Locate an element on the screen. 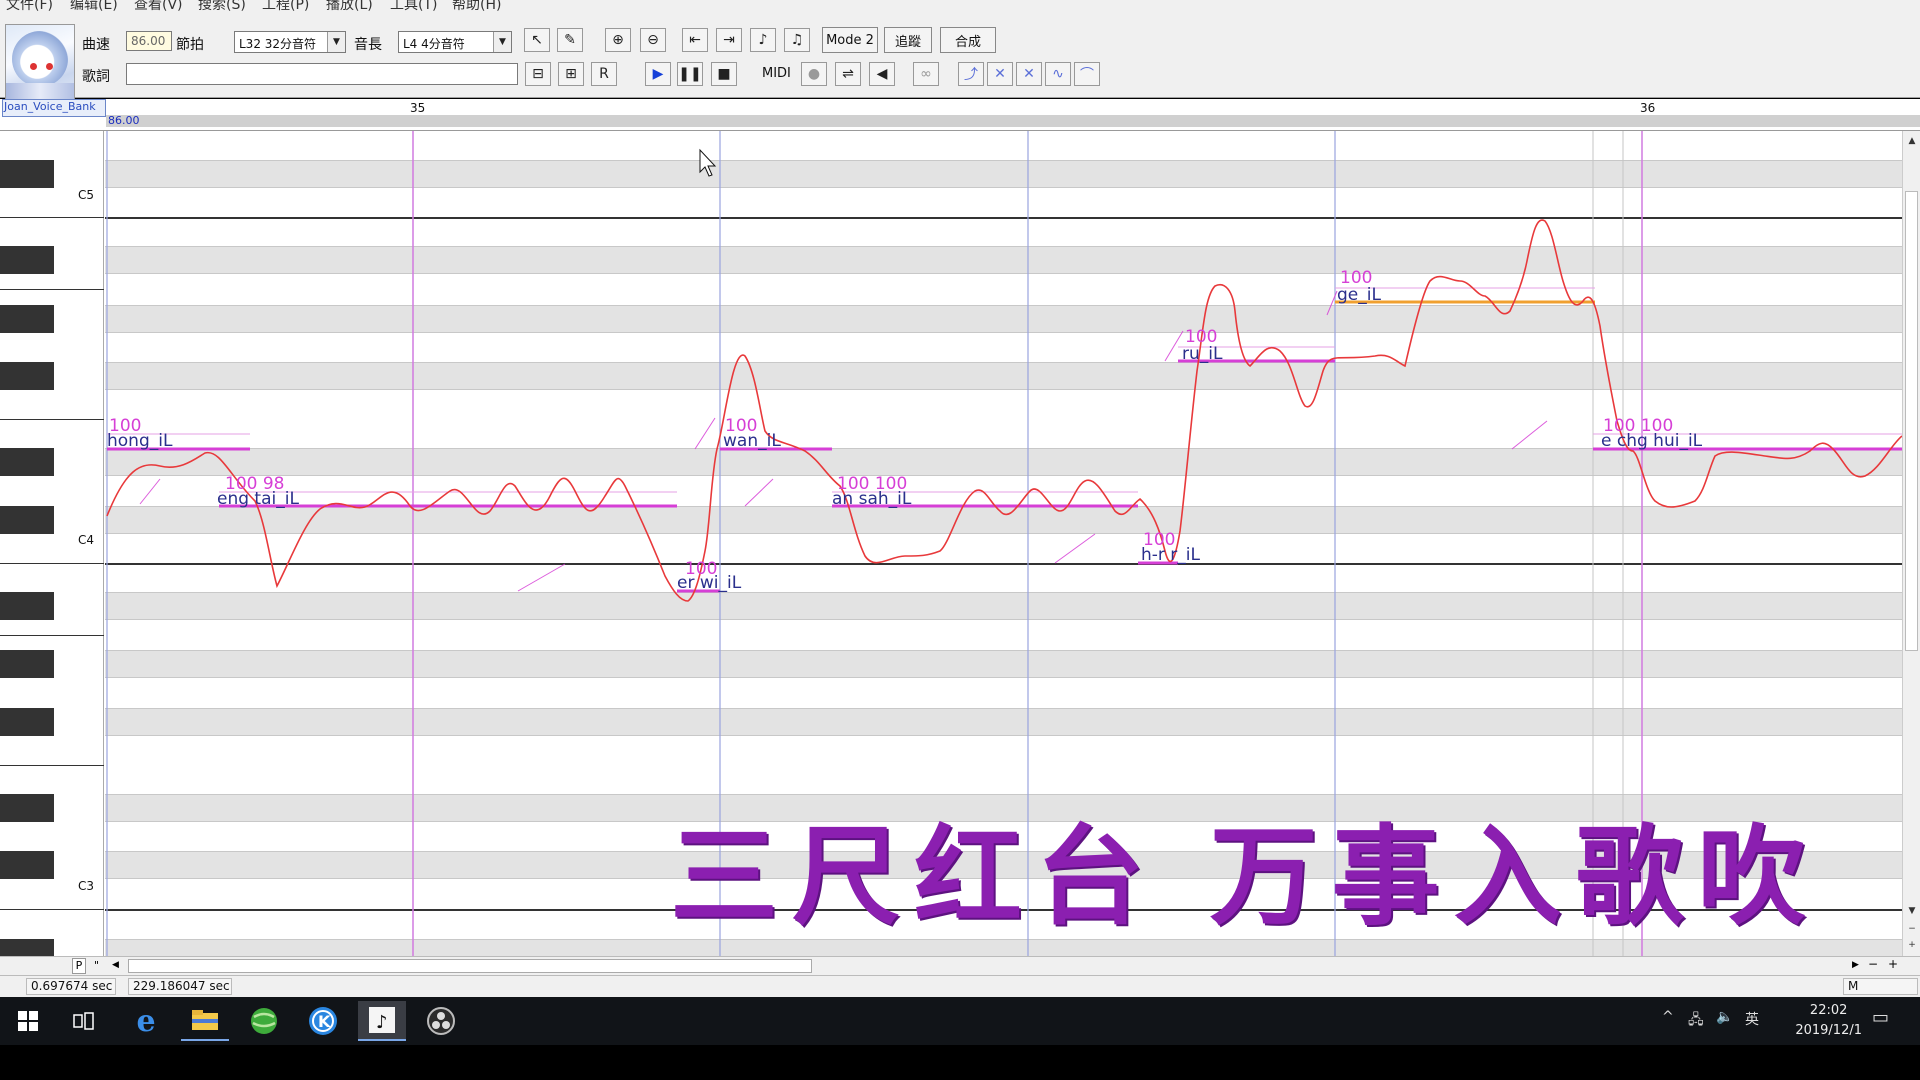  menu-tools: 工具(T) is located at coordinates (413, 6).